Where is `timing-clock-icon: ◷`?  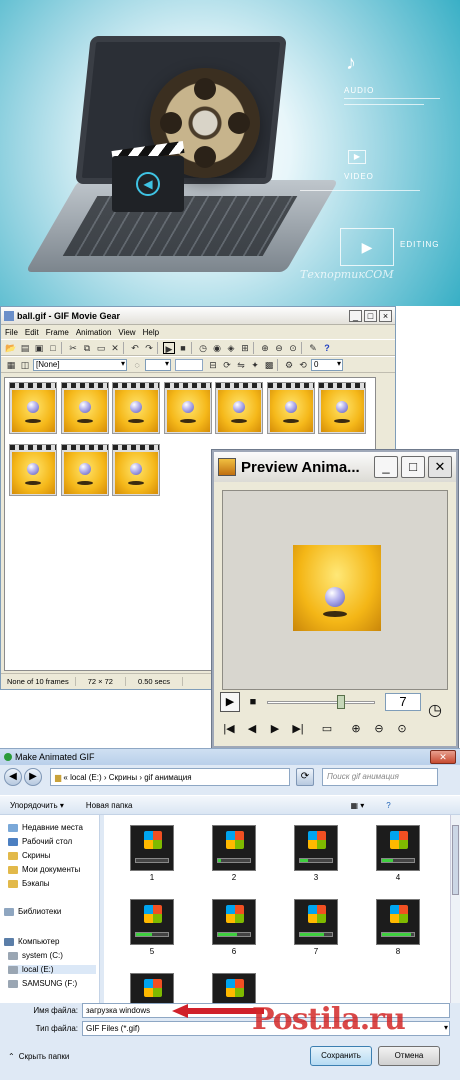 timing-clock-icon: ◷ is located at coordinates (435, 711).